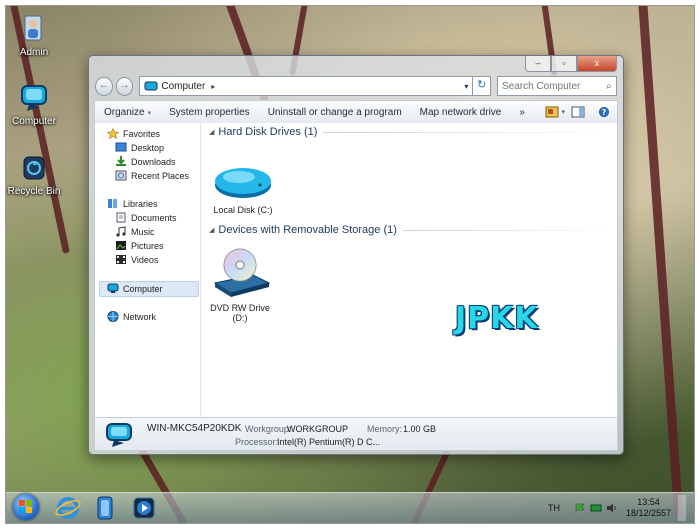 The width and height of the screenshot is (700, 529). What do you see at coordinates (34, 121) in the screenshot?
I see `desktop-icon-label: Computer` at bounding box center [34, 121].